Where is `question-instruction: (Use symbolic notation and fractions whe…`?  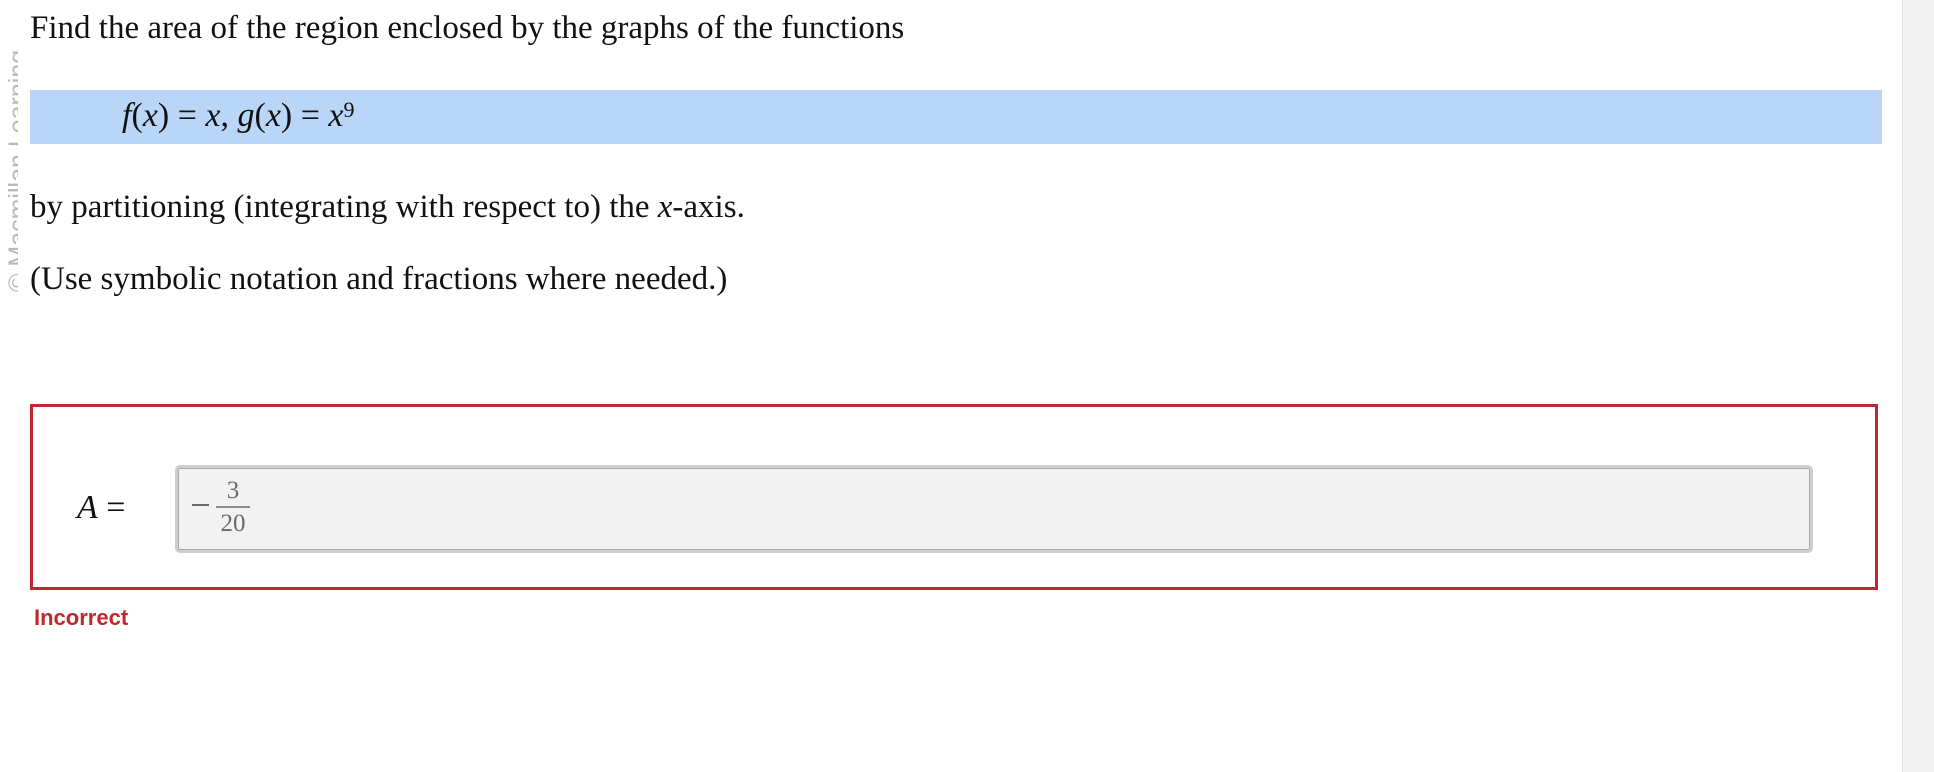
question-instruction: (Use symbolic notation and fractions whe… is located at coordinates (379, 279).